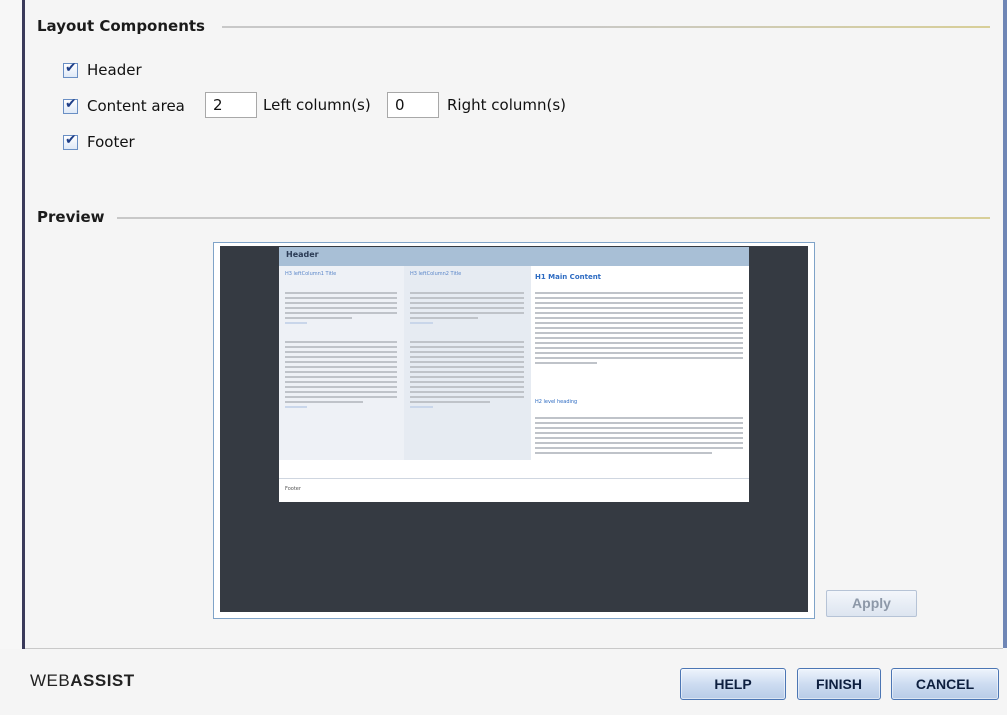  Describe the element at coordinates (50, 680) in the screenshot. I see `logo-prefix: WEB` at that location.